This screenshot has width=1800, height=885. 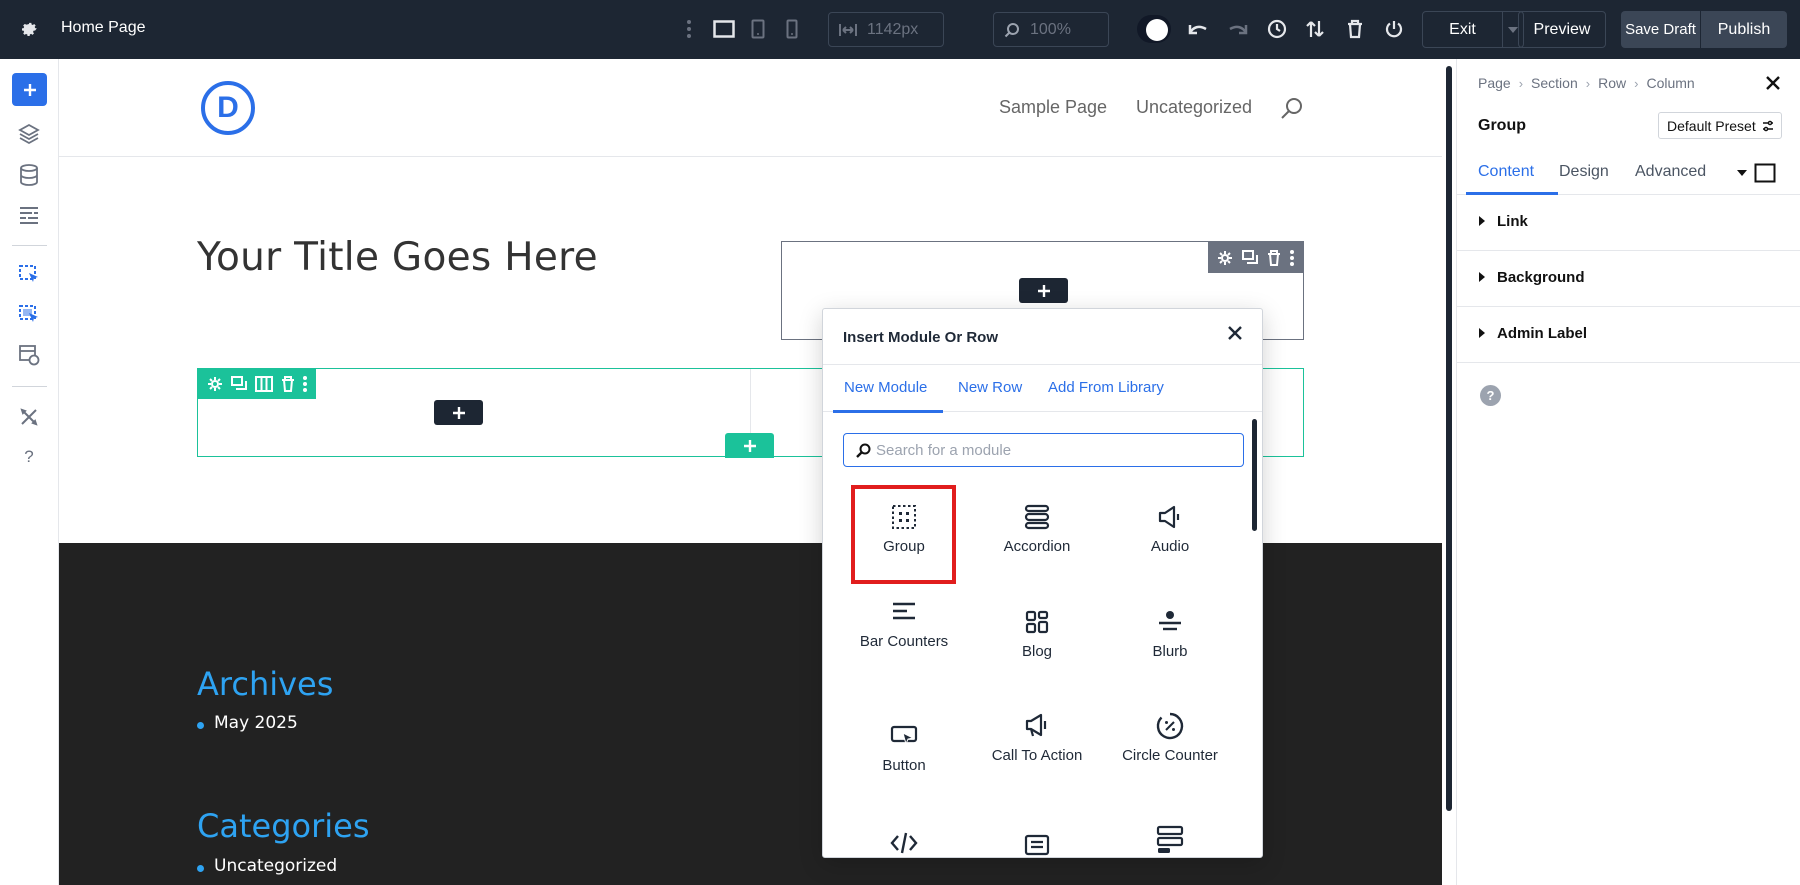 I want to click on code-icon, so click(x=904, y=843).